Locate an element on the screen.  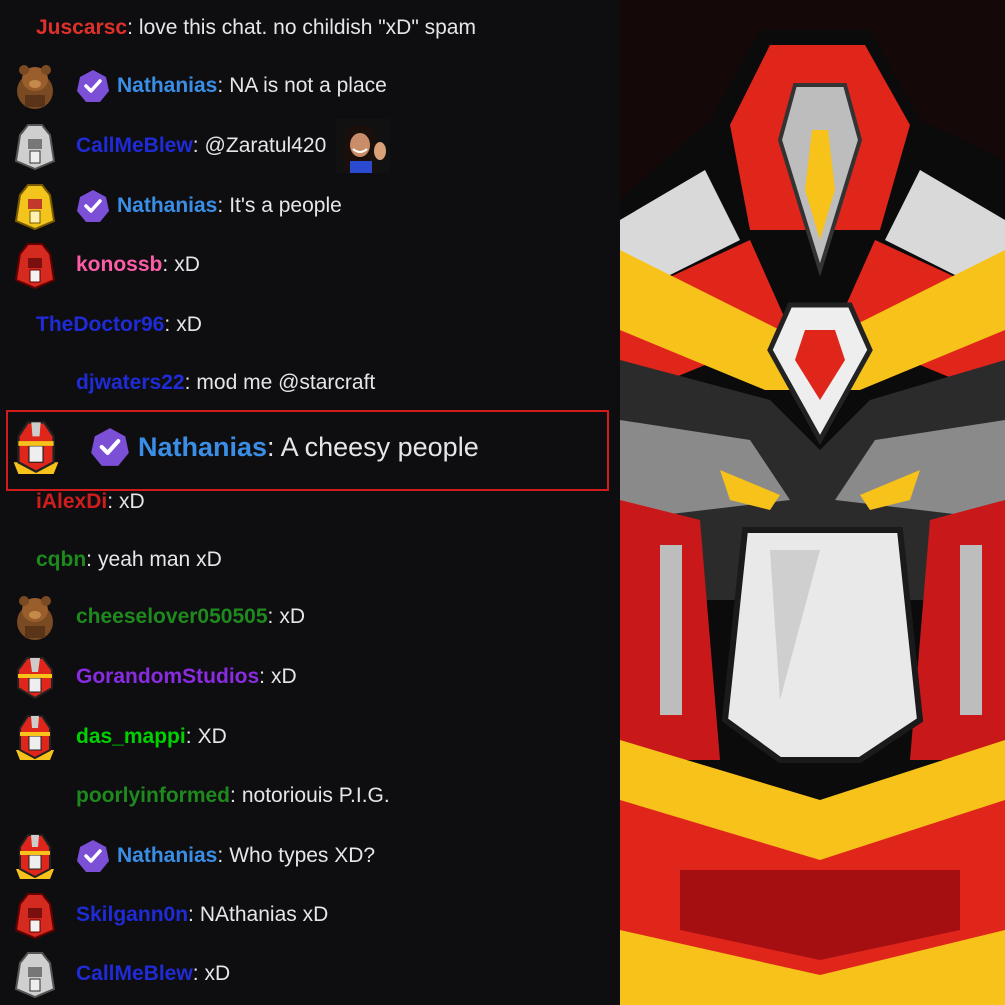
chat-message-text: Who types XD? is located at coordinates (302, 855).